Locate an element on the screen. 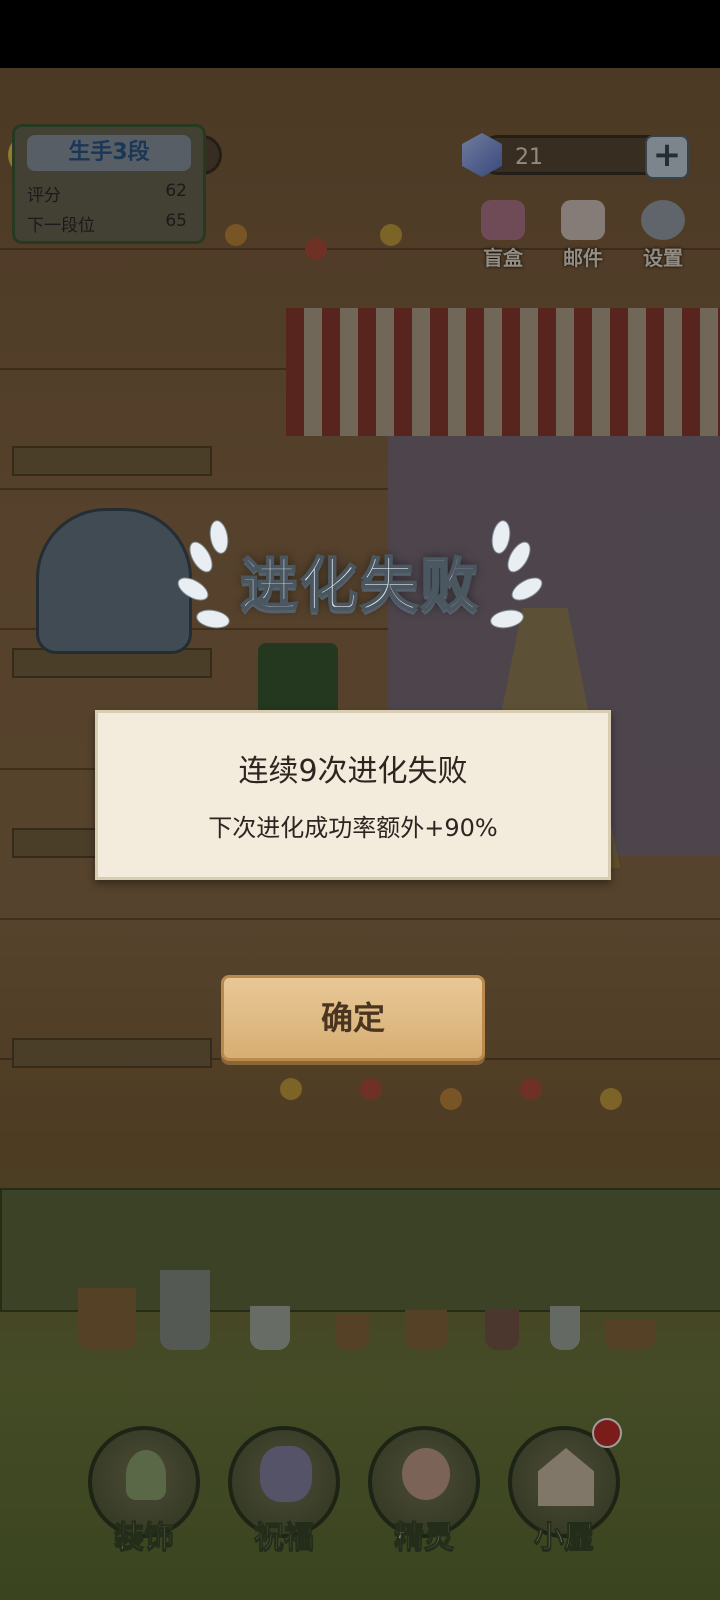 The image size is (720, 1600). dialog-message-secondary: 下次进化成功率额外+90% is located at coordinates (353, 828).